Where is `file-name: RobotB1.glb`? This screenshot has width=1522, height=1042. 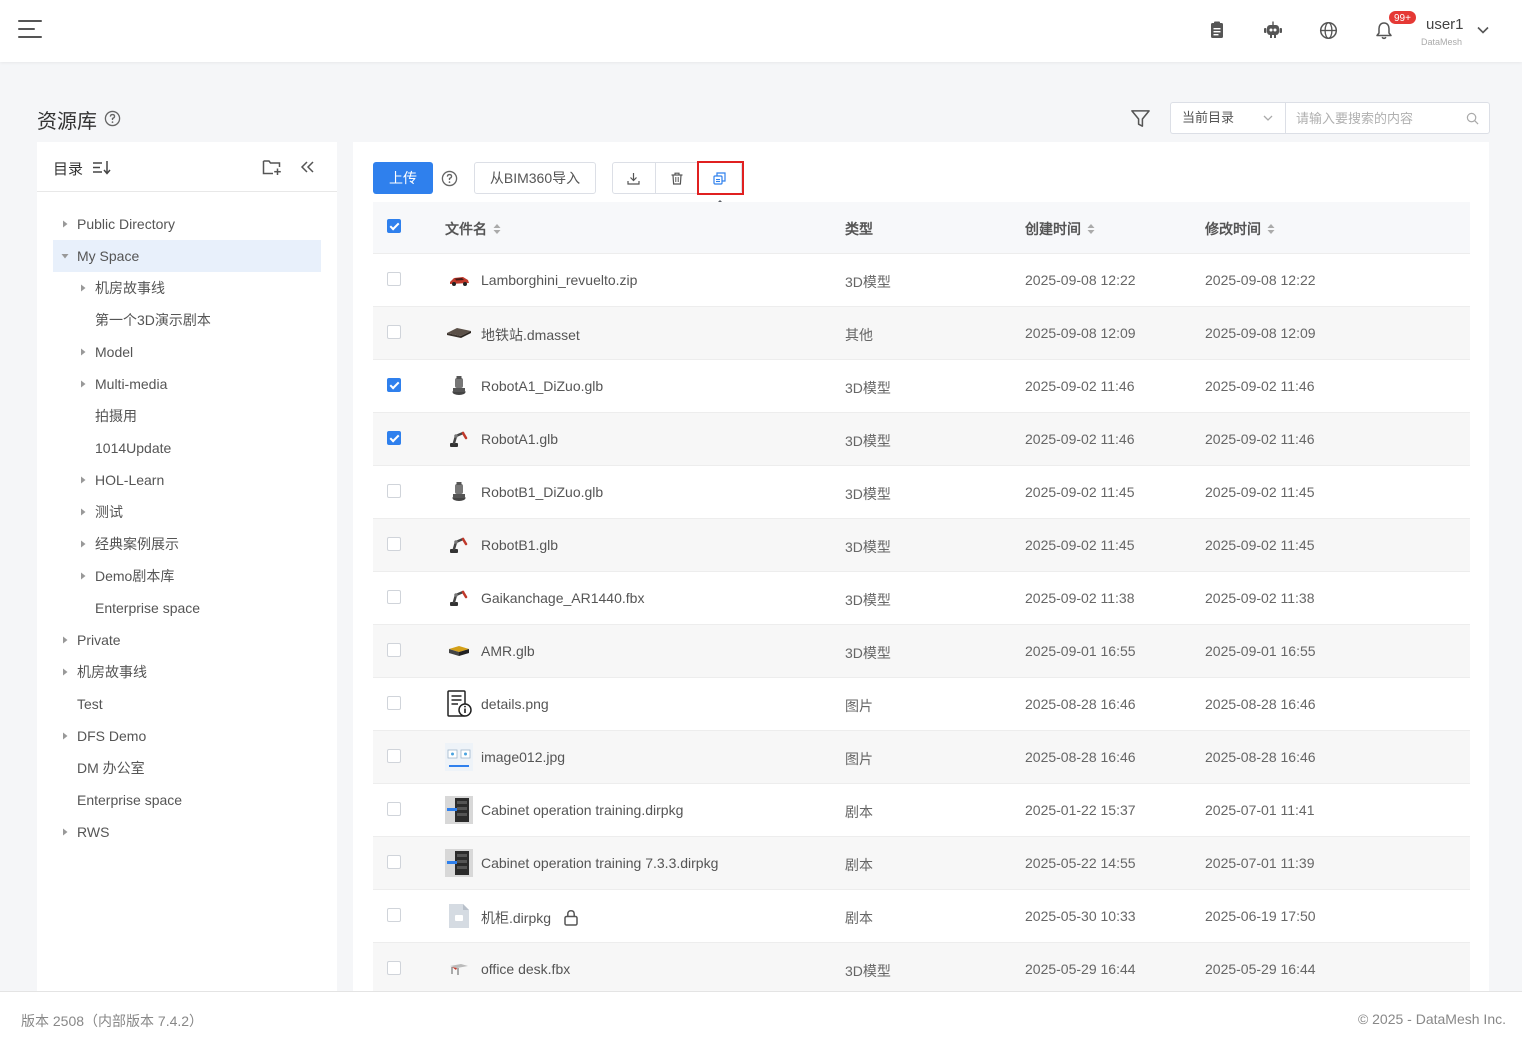 file-name: RobotB1.glb is located at coordinates (519, 545).